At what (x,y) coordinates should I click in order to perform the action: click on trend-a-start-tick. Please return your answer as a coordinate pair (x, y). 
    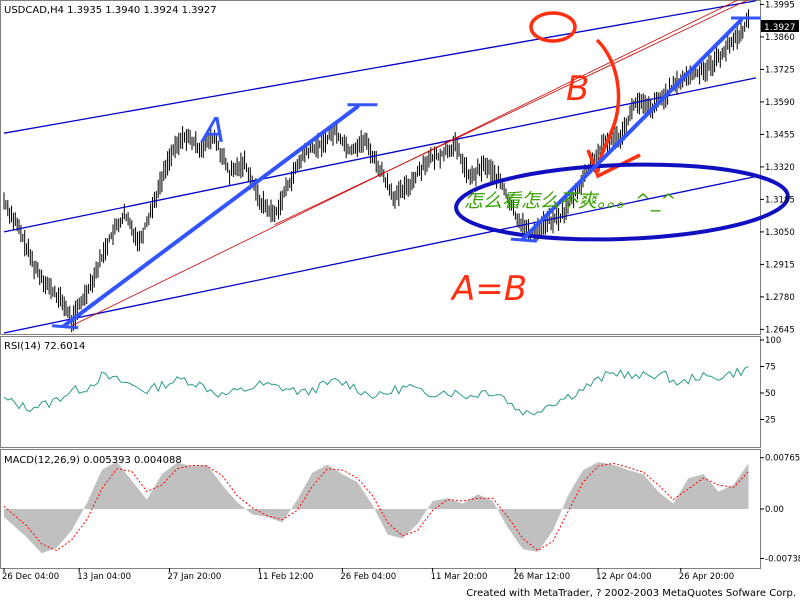
    Looking at the image, I should click on (65, 327).